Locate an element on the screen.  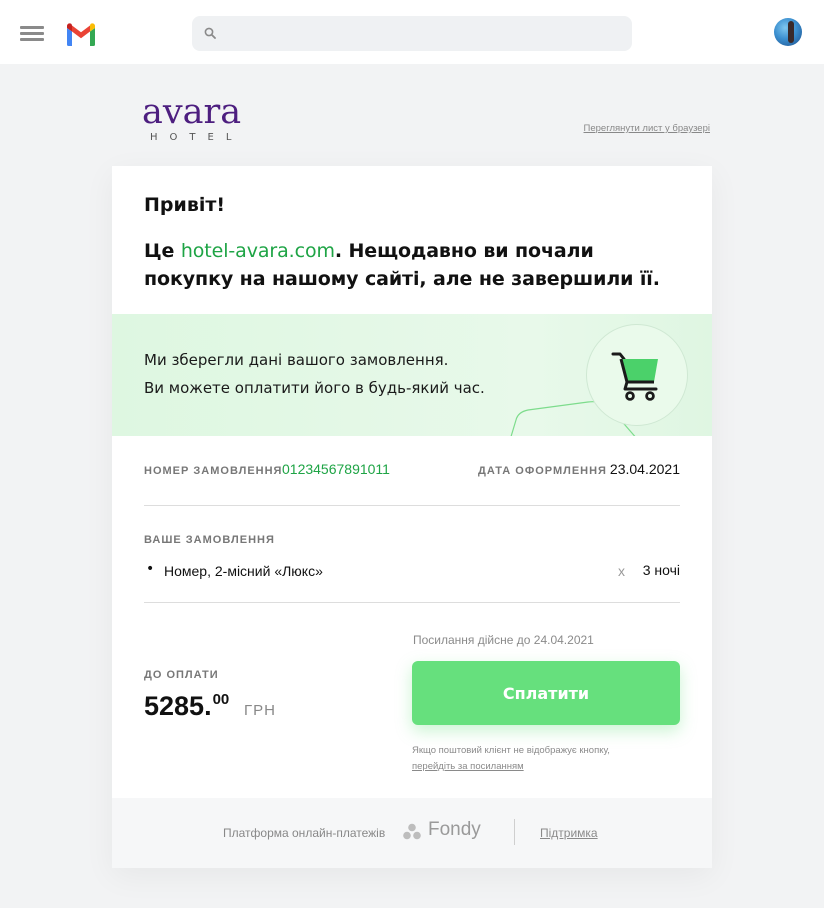
search-input is located at coordinates (424, 33).